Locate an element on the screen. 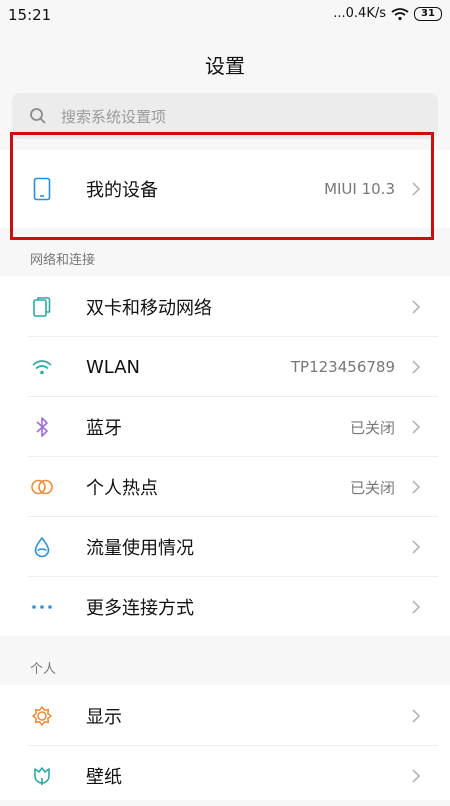  sim-card-icon is located at coordinates (42, 307).